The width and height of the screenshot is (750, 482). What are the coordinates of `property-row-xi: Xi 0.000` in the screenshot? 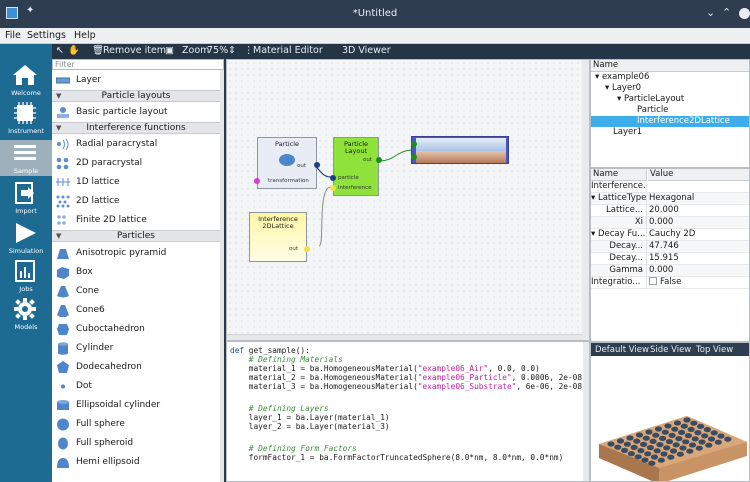 It's located at (670, 223).